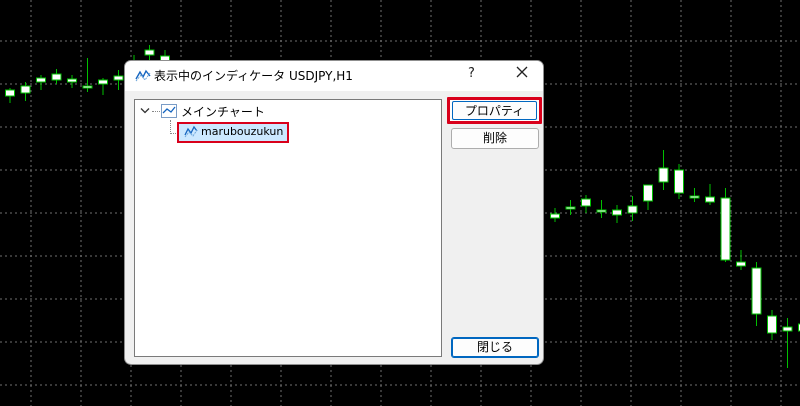 Image resolution: width=800 pixels, height=406 pixels. I want to click on properties-button: プロパティ, so click(494, 110).